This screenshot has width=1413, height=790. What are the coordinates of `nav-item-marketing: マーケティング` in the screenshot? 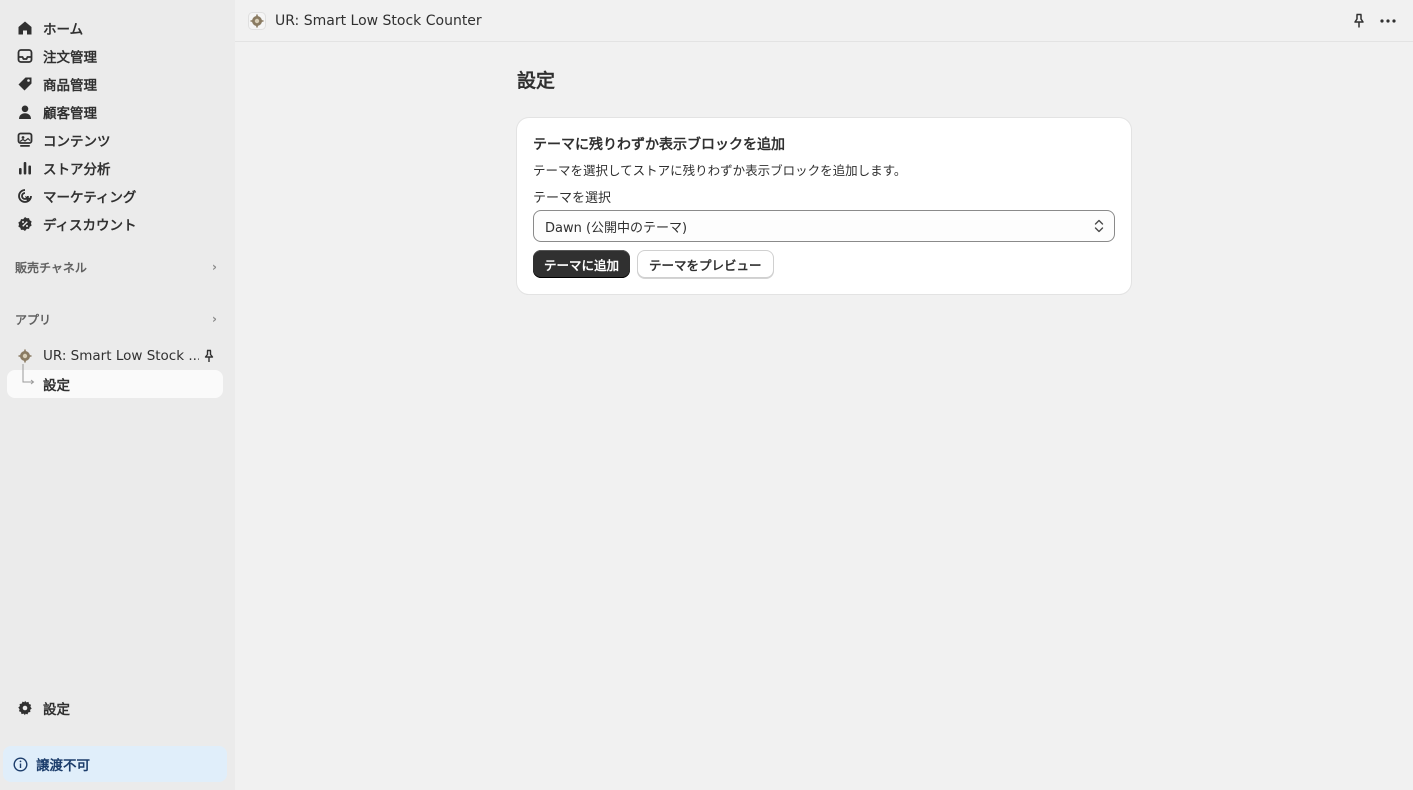 It's located at (115, 196).